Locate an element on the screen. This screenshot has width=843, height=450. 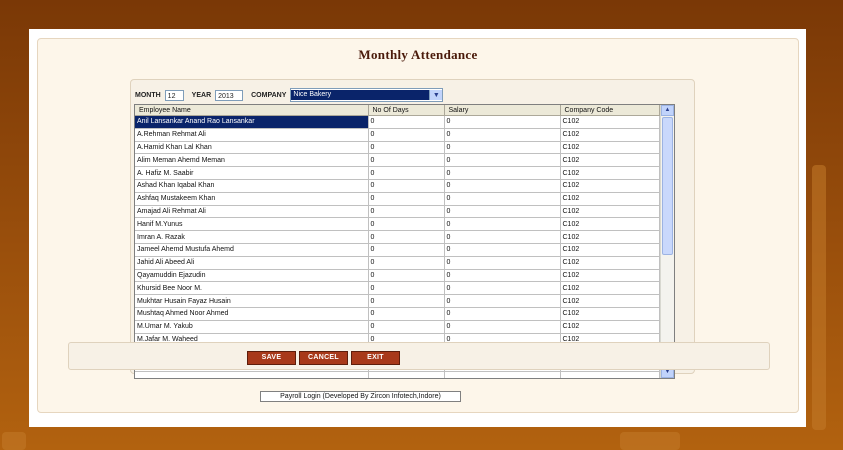
employee-name-cell: Alim Meman Ahemd Meman is located at coordinates (252, 160).